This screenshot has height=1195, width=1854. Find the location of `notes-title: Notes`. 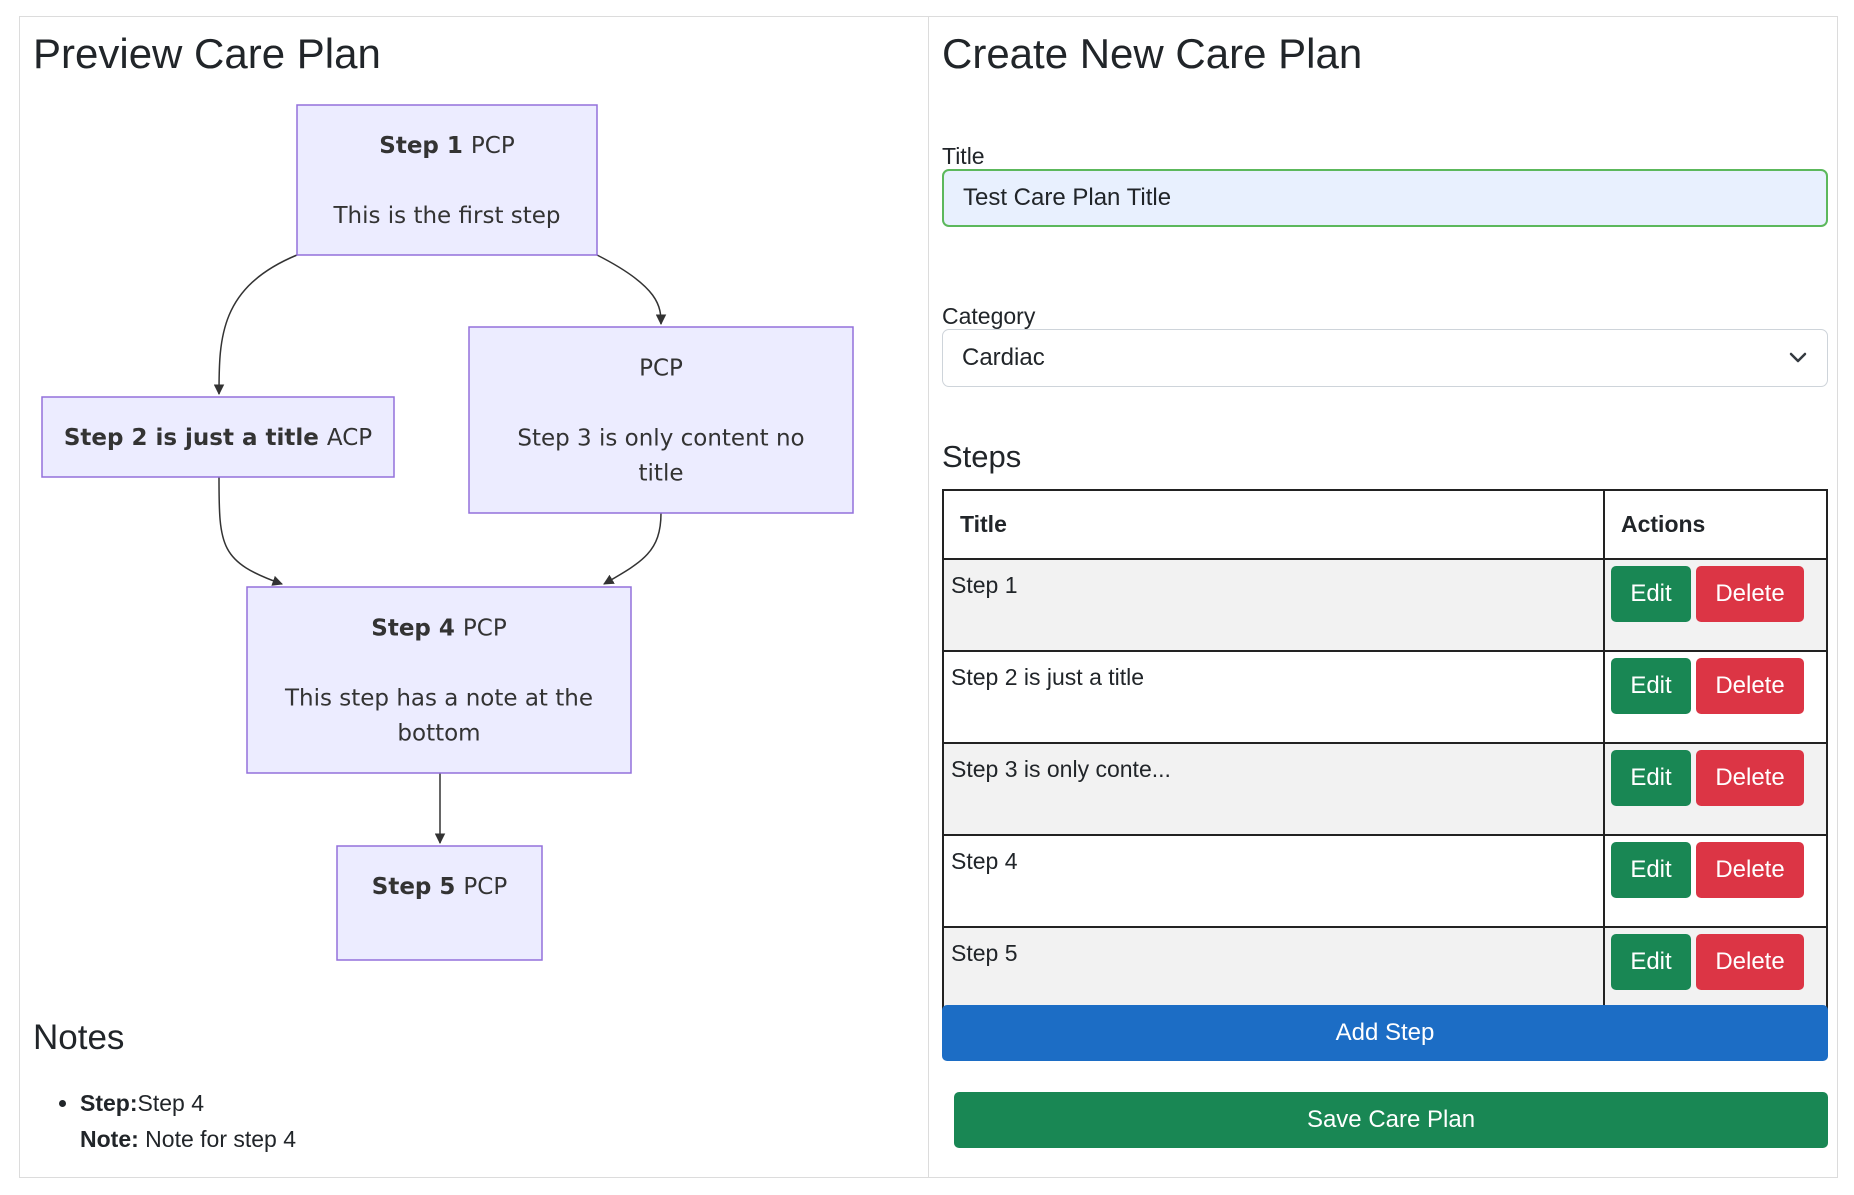

notes-title: Notes is located at coordinates (79, 1037).